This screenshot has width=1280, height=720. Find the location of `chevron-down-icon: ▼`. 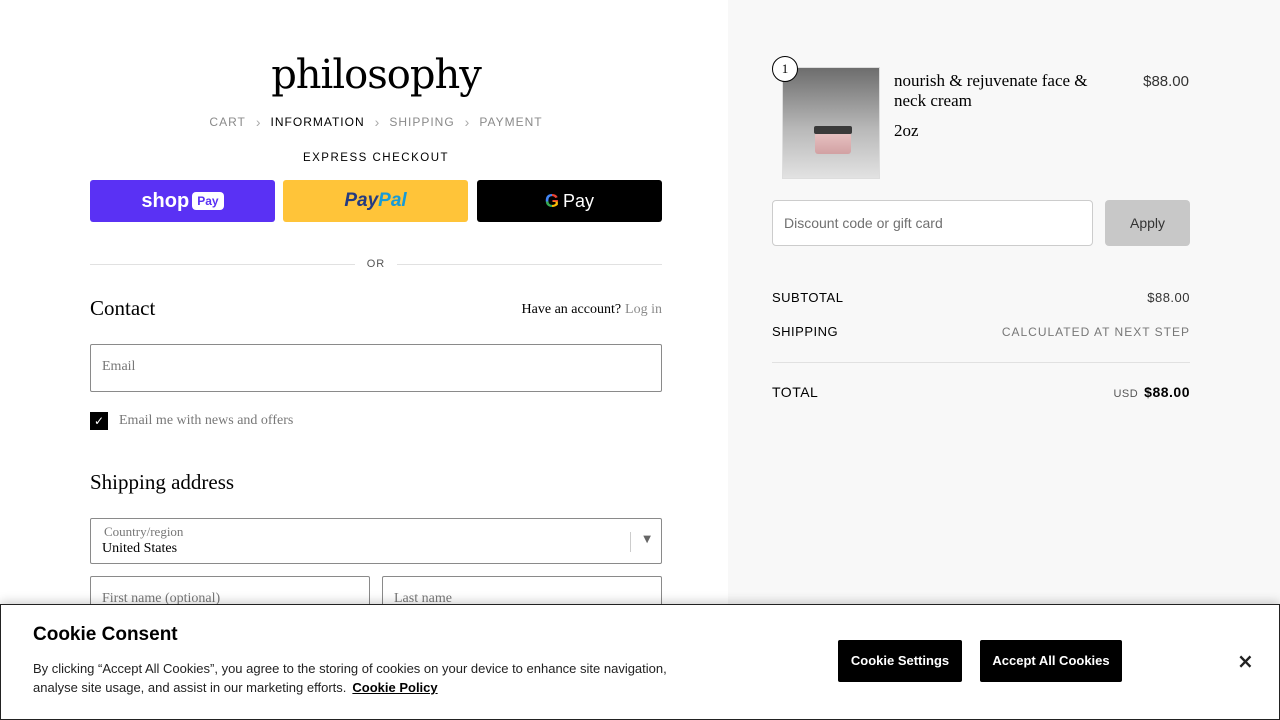

chevron-down-icon: ▼ is located at coordinates (647, 539).